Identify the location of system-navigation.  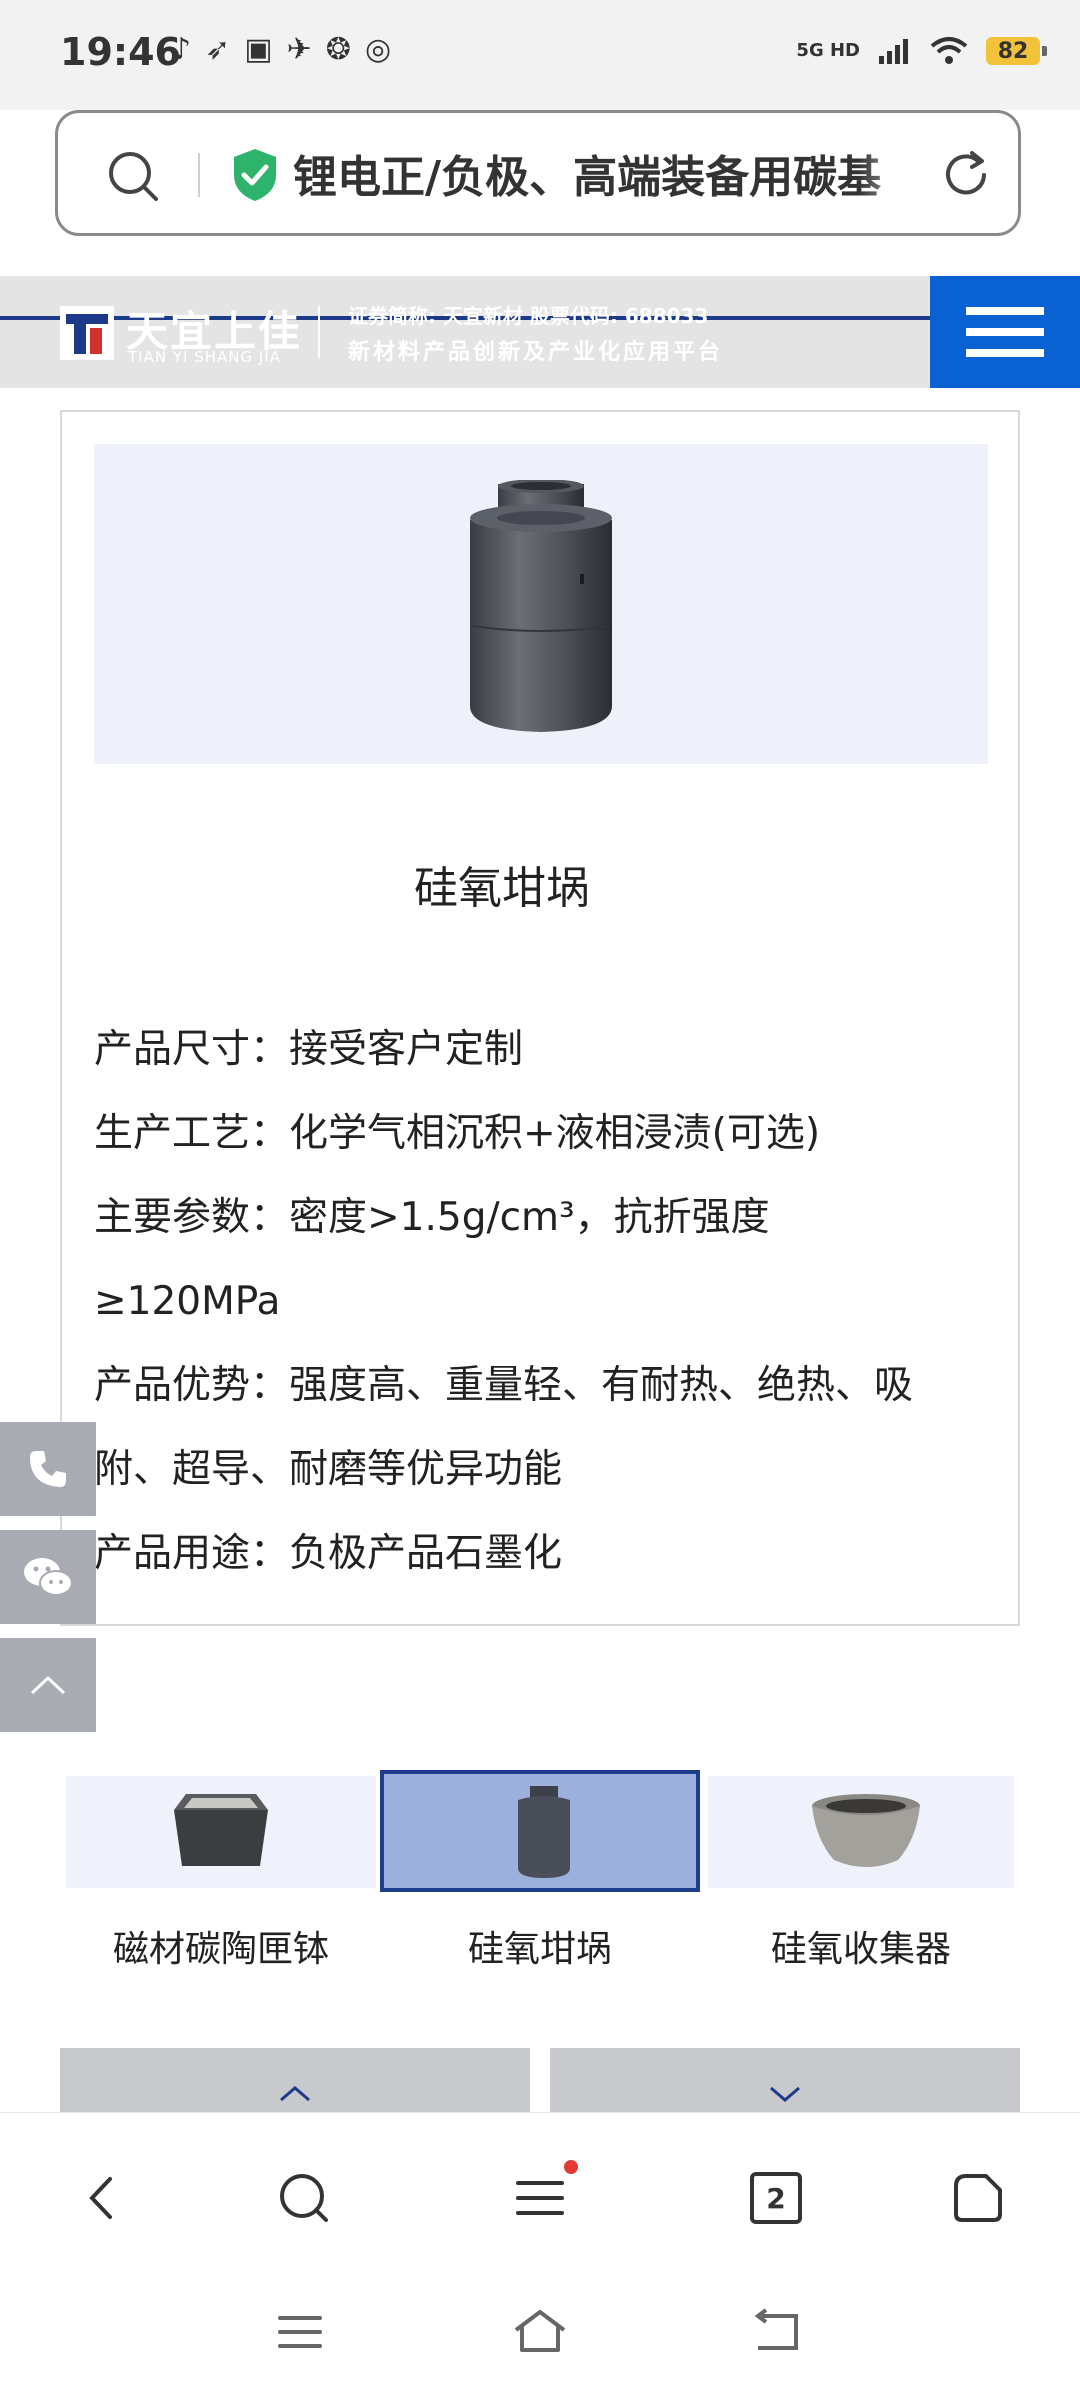
(540, 2335).